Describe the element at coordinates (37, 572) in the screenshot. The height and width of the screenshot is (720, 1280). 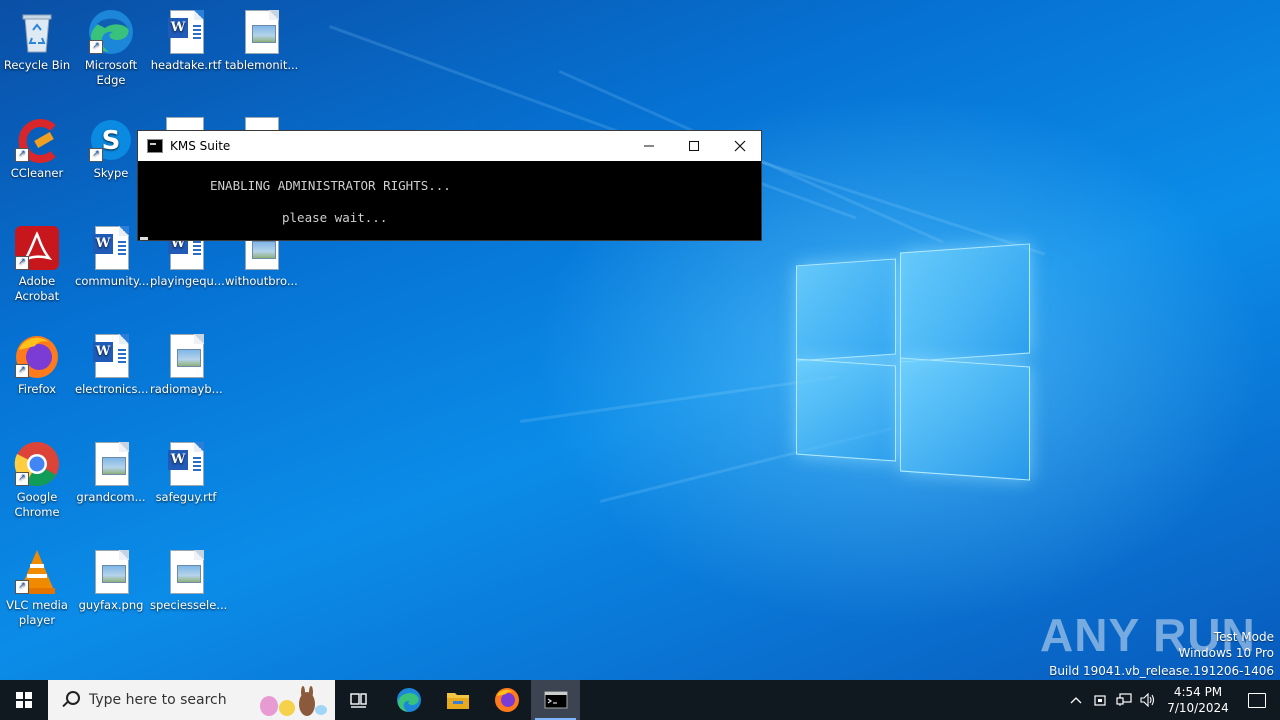
I see `vlc-icon: ↗` at that location.